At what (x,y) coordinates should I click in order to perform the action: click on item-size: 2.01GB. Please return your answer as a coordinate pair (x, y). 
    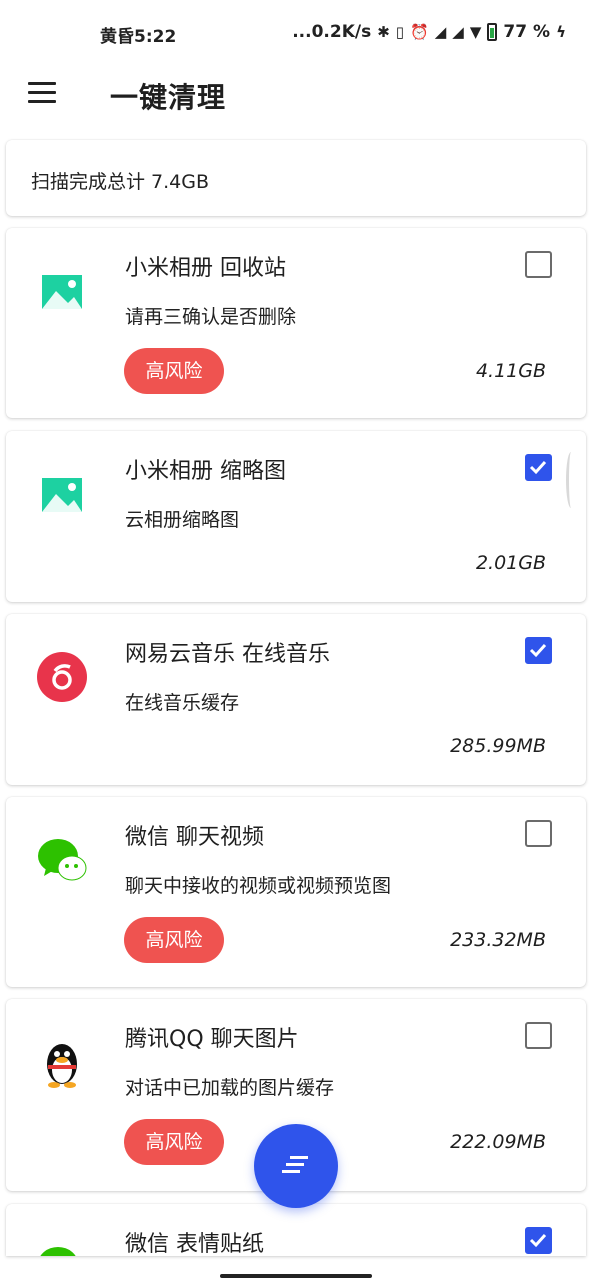
    Looking at the image, I should click on (510, 563).